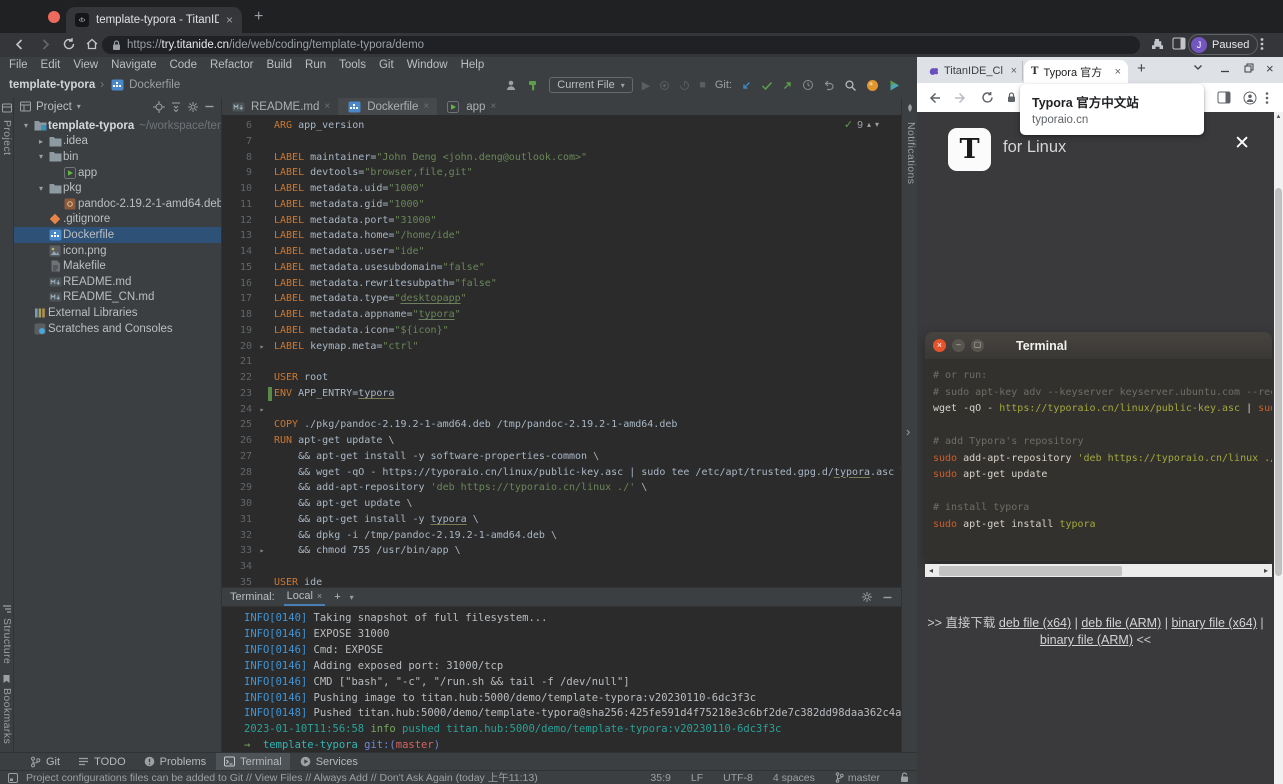 The width and height of the screenshot is (1283, 784). What do you see at coordinates (144, 85) in the screenshot?
I see `breadcrumb-file: Dockerfile` at bounding box center [144, 85].